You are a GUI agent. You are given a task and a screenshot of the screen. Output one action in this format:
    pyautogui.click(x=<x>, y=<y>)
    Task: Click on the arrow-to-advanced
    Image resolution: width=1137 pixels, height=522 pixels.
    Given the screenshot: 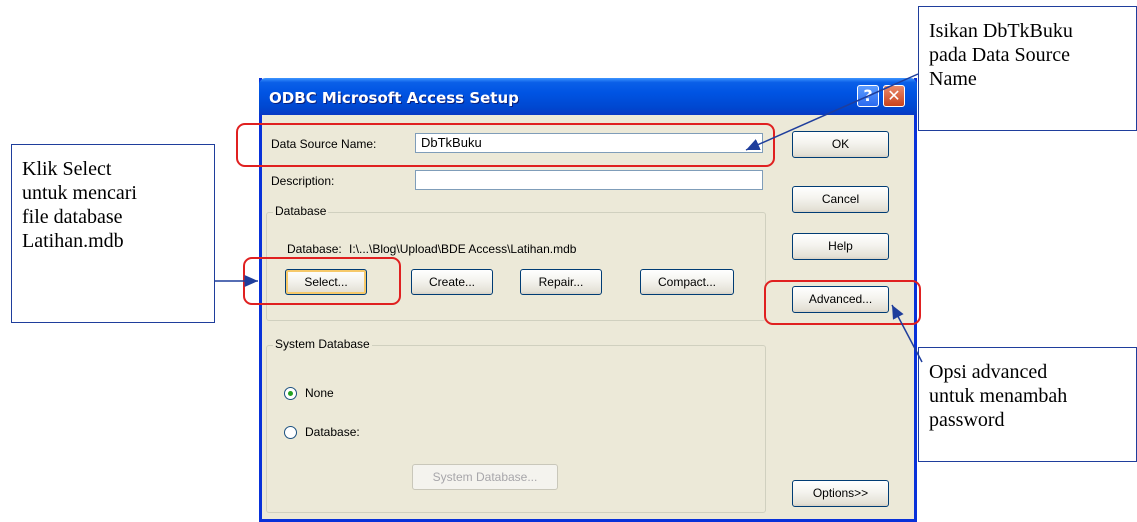 What is the action you would take?
    pyautogui.click(x=907, y=333)
    